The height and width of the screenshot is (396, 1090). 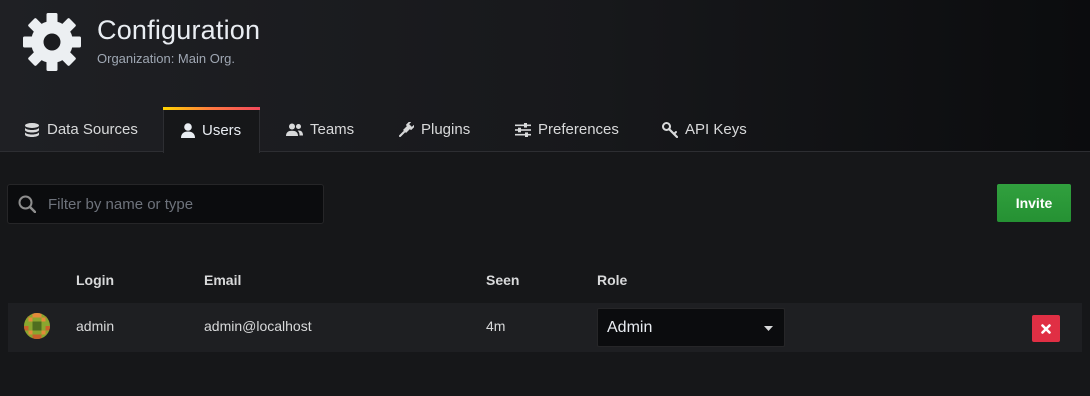 I want to click on invite-button: Invite, so click(x=1034, y=203).